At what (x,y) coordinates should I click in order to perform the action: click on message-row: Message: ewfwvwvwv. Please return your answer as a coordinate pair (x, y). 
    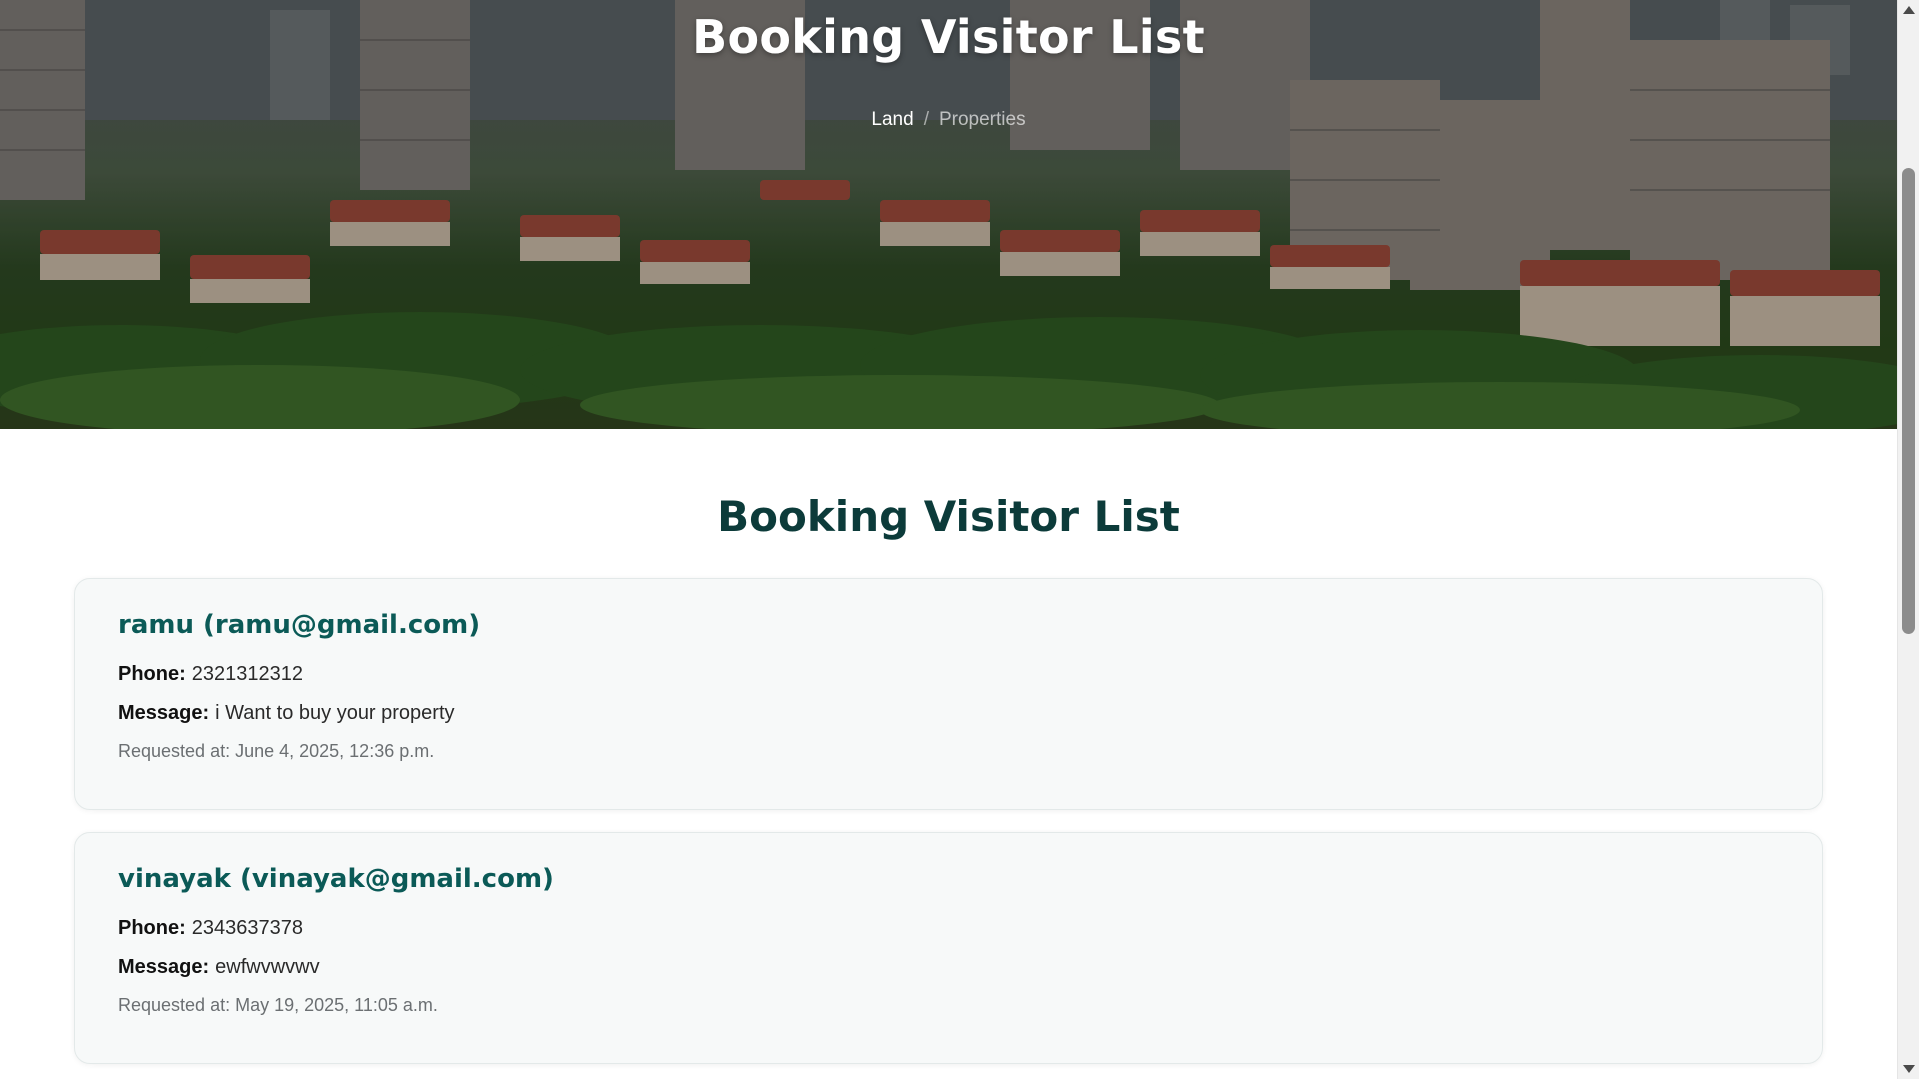
    Looking at the image, I should click on (948, 967).